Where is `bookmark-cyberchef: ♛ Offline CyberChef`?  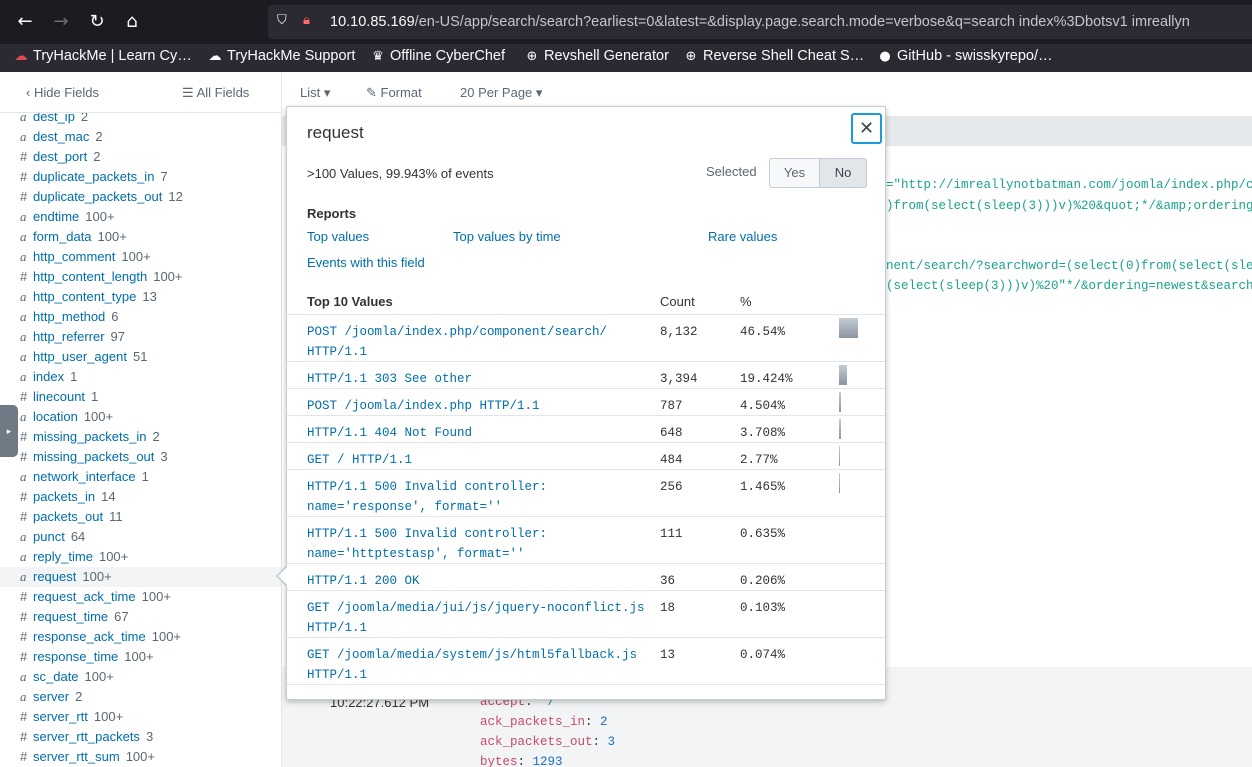 bookmark-cyberchef: ♛ Offline CyberChef is located at coordinates (437, 56).